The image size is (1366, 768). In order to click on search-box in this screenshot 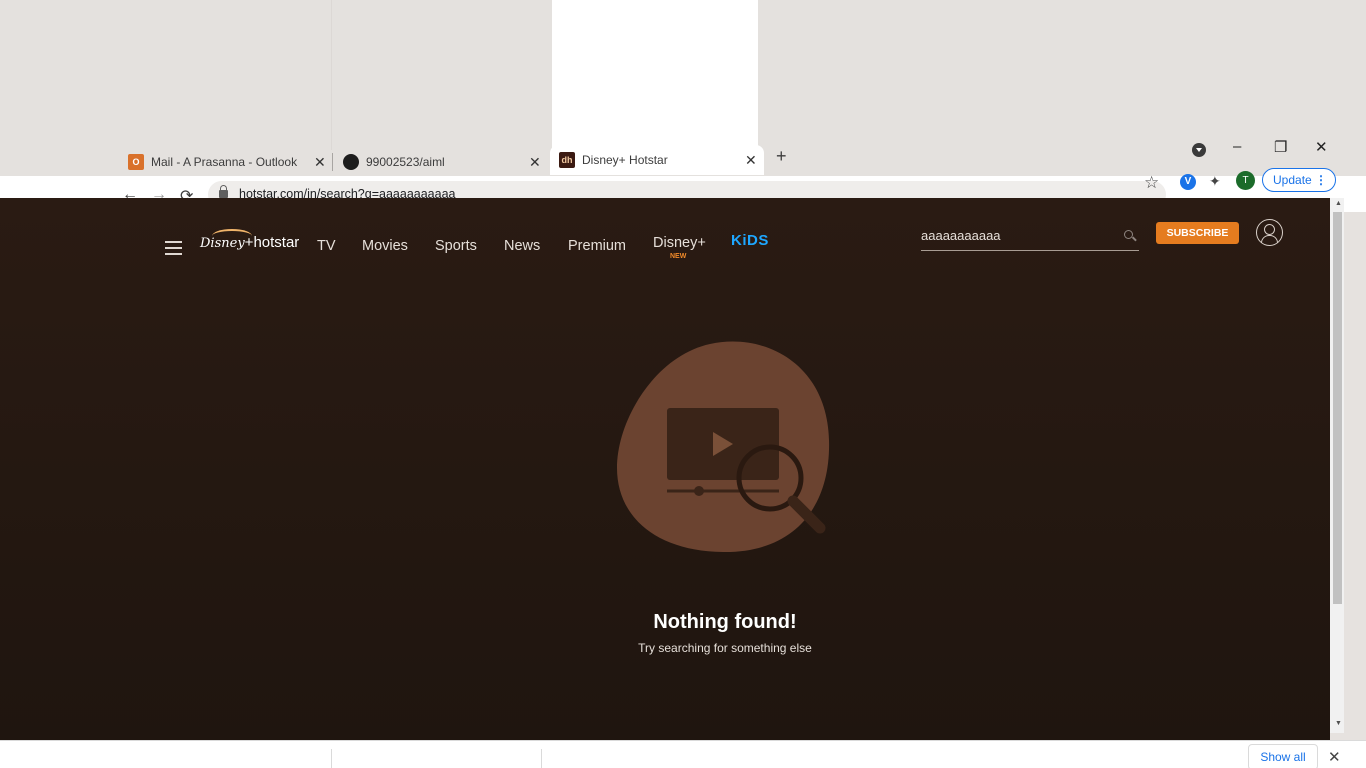, I will do `click(1030, 237)`.